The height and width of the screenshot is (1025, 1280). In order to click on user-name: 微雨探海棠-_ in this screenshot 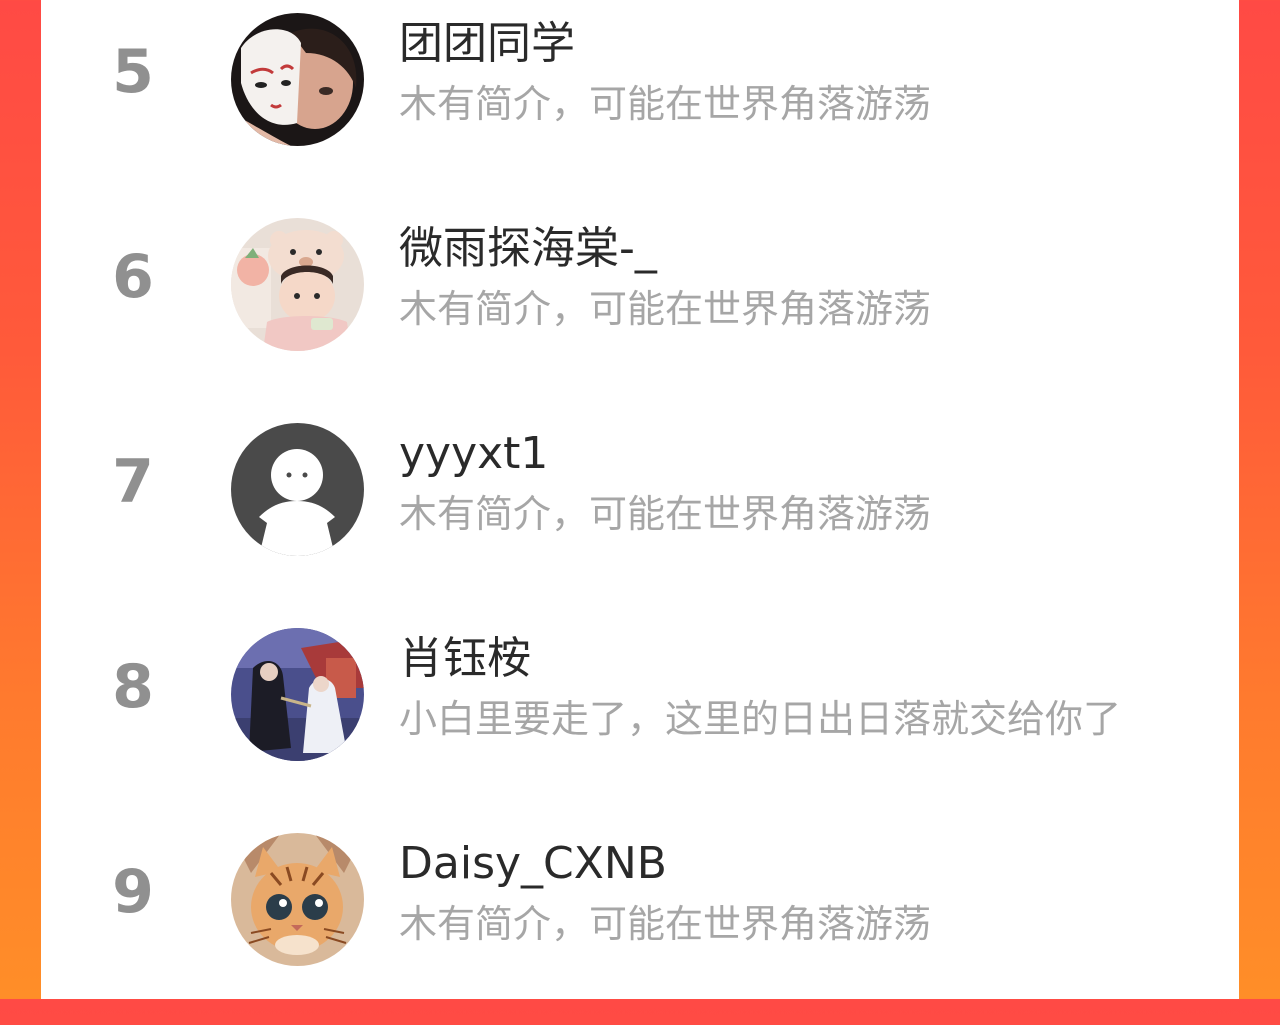, I will do `click(528, 248)`.